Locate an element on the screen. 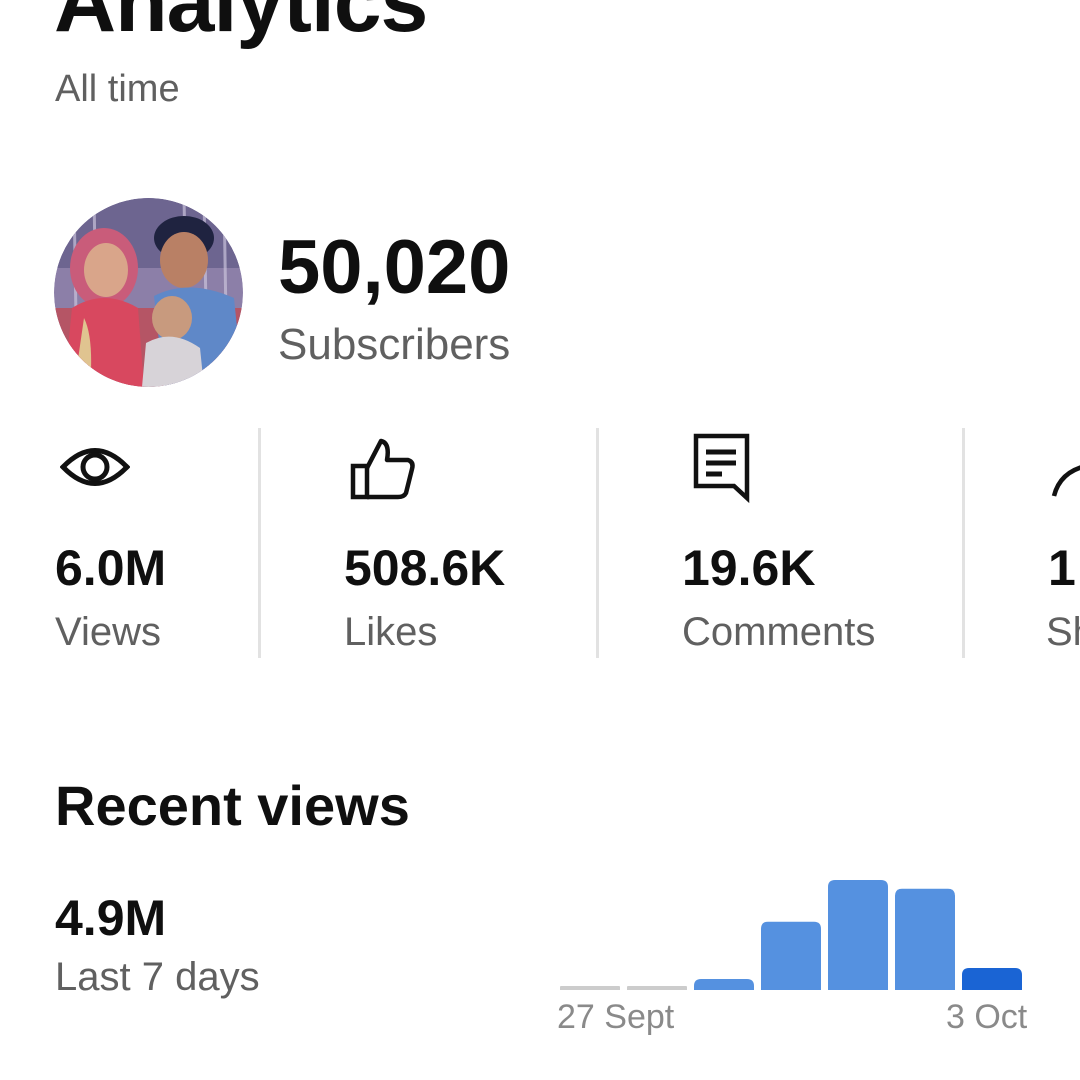 The width and height of the screenshot is (1080, 1080). x-axis-start-label: 27 Sept is located at coordinates (616, 1017).